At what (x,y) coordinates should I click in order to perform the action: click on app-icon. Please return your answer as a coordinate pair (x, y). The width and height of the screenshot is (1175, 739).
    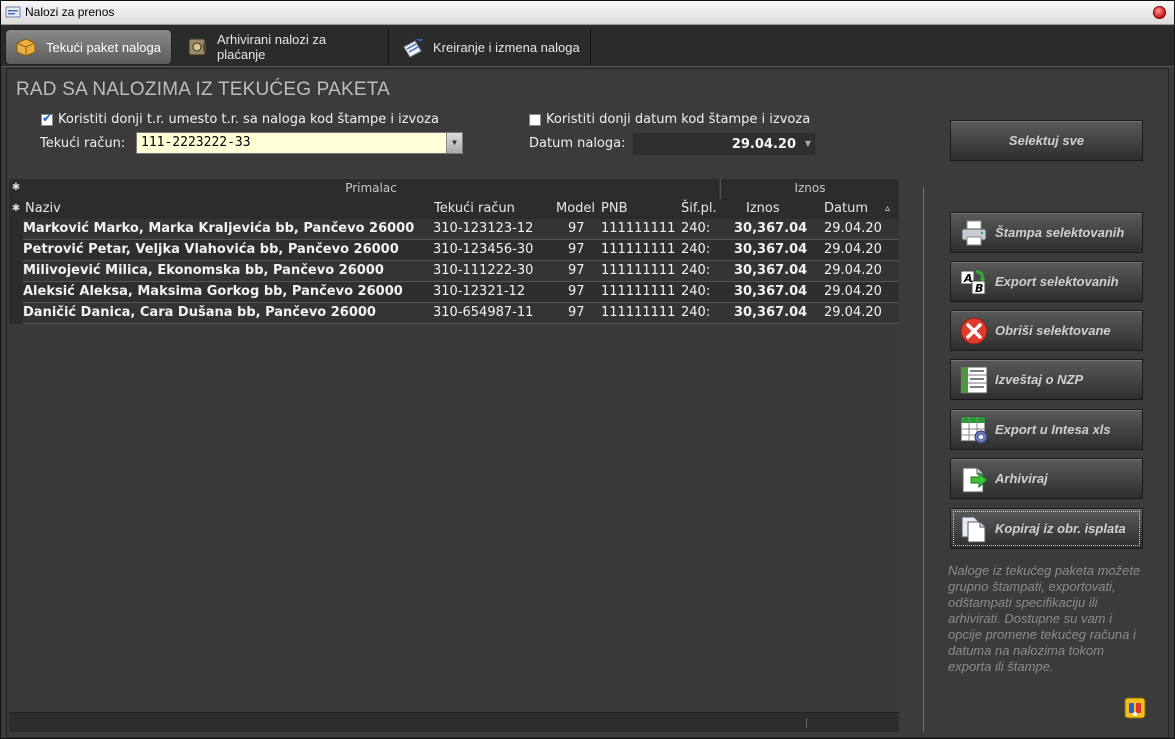
    Looking at the image, I should click on (13, 12).